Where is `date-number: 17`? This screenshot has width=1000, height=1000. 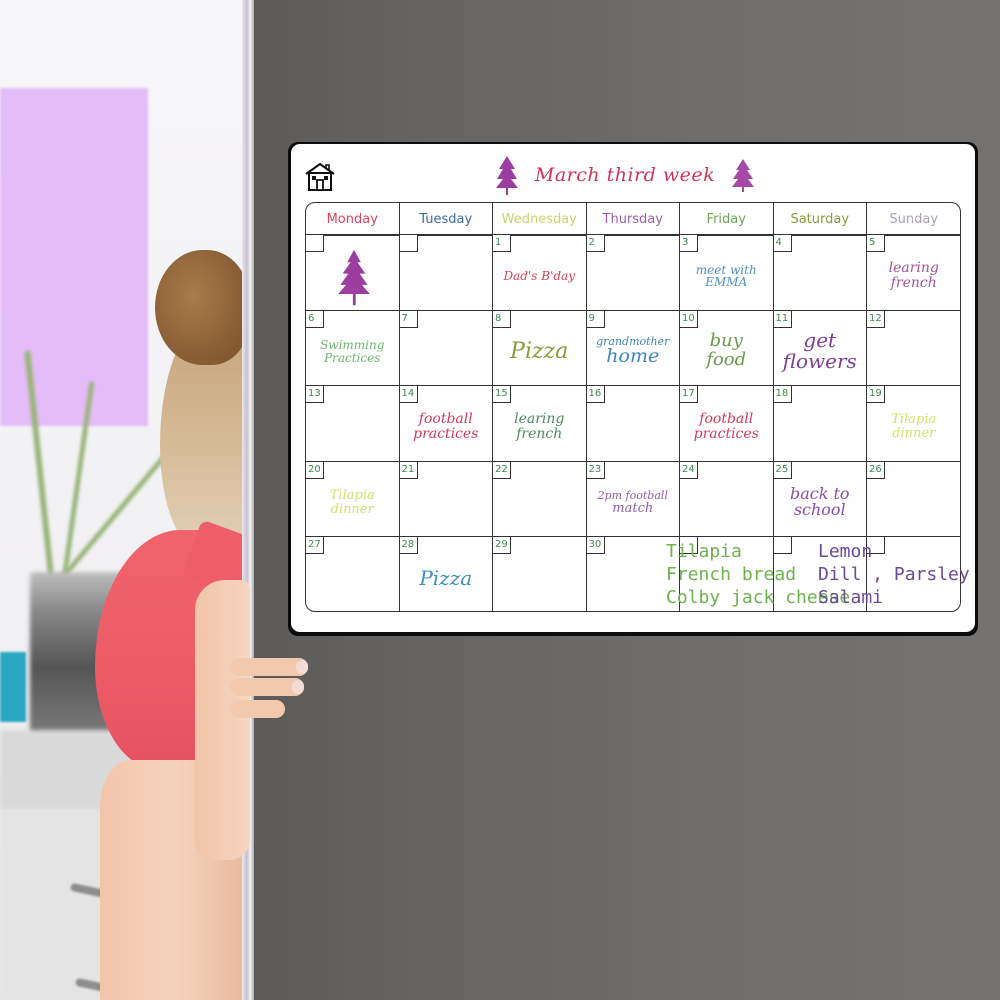 date-number: 17 is located at coordinates (689, 394).